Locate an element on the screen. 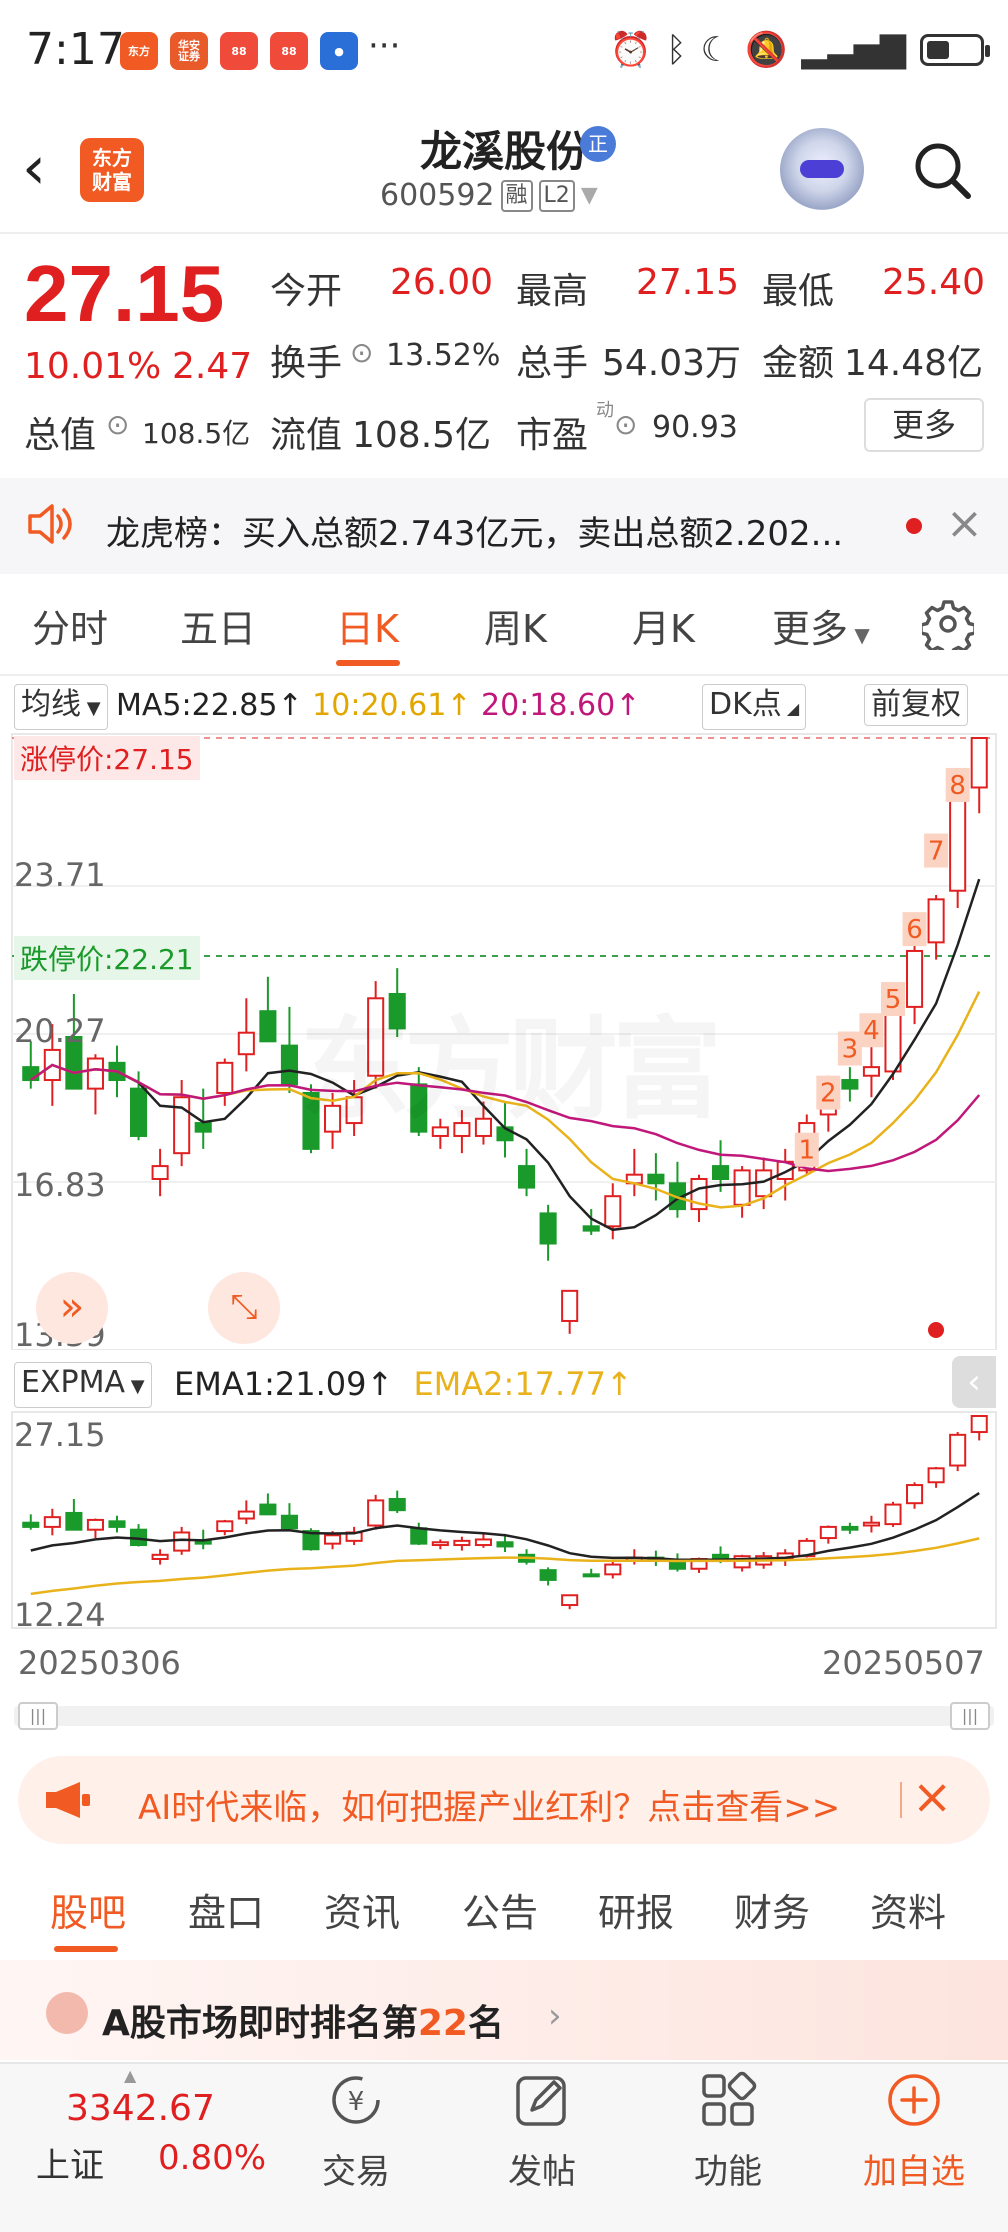 The height and width of the screenshot is (2232, 1008). megaphone-icon is located at coordinates (68, 1800).